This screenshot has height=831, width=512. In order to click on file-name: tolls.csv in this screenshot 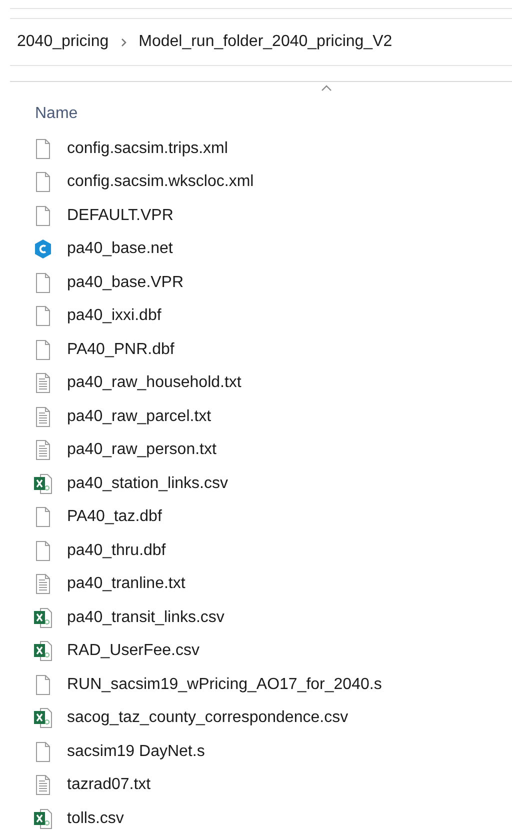, I will do `click(95, 819)`.